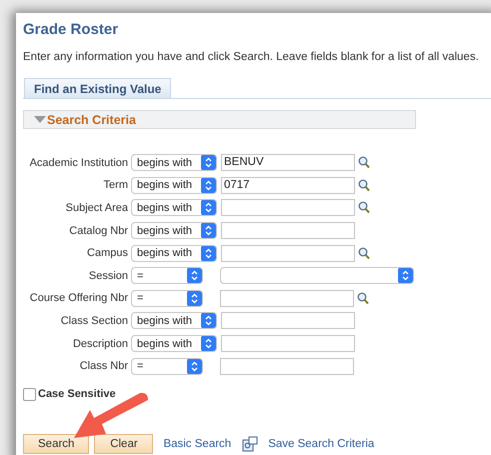 This screenshot has width=491, height=455. What do you see at coordinates (321, 444) in the screenshot?
I see `link: Save Search Criteria` at bounding box center [321, 444].